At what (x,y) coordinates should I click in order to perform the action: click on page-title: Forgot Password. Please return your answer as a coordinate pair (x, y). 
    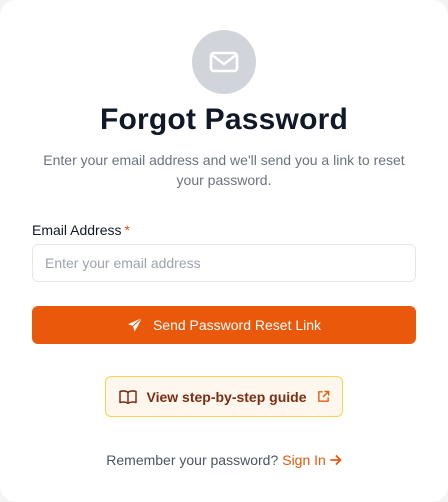
    Looking at the image, I should click on (224, 119).